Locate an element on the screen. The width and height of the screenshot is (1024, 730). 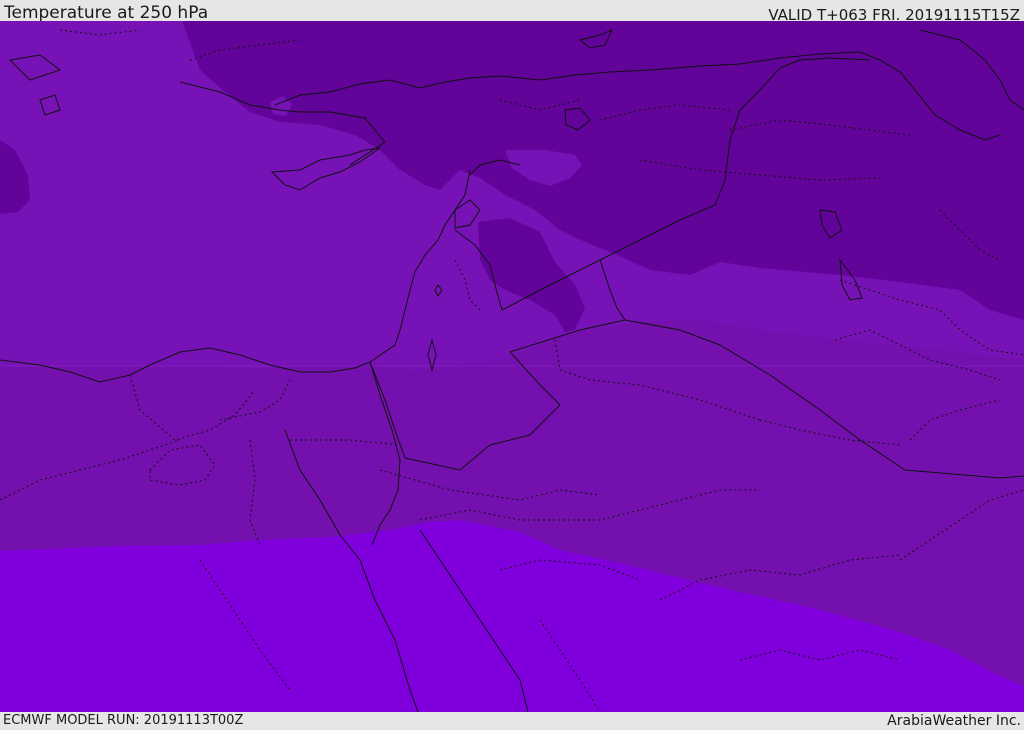
model-run-label: ECMWF MODEL RUN: 20191113T00Z is located at coordinates (123, 720).